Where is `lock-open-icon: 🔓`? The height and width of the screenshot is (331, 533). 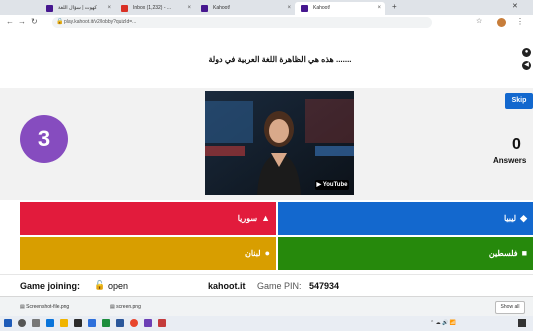
lock-open-icon: 🔓 is located at coordinates (99, 285).